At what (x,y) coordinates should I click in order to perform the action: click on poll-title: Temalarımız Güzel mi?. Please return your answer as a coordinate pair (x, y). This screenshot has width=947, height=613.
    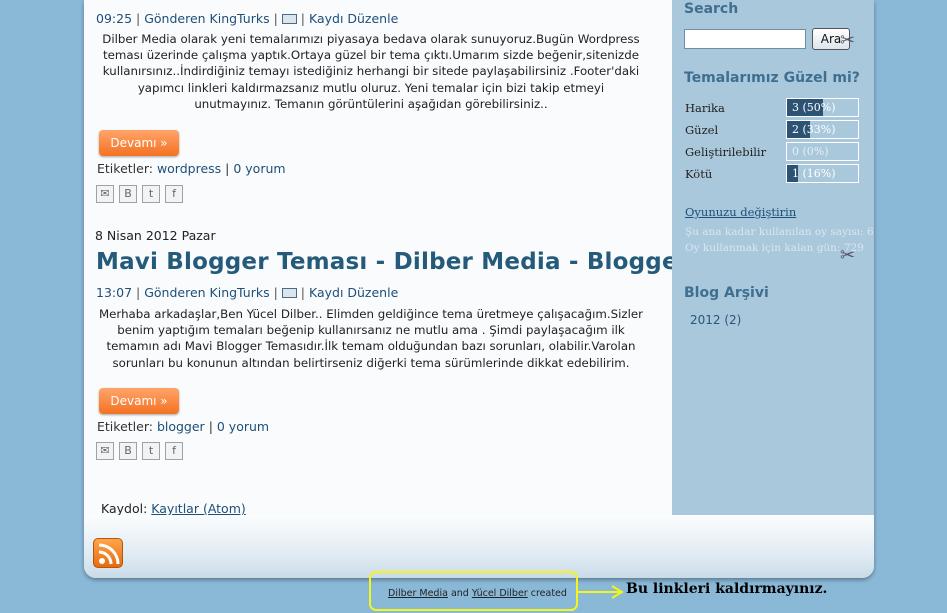
    Looking at the image, I should click on (772, 78).